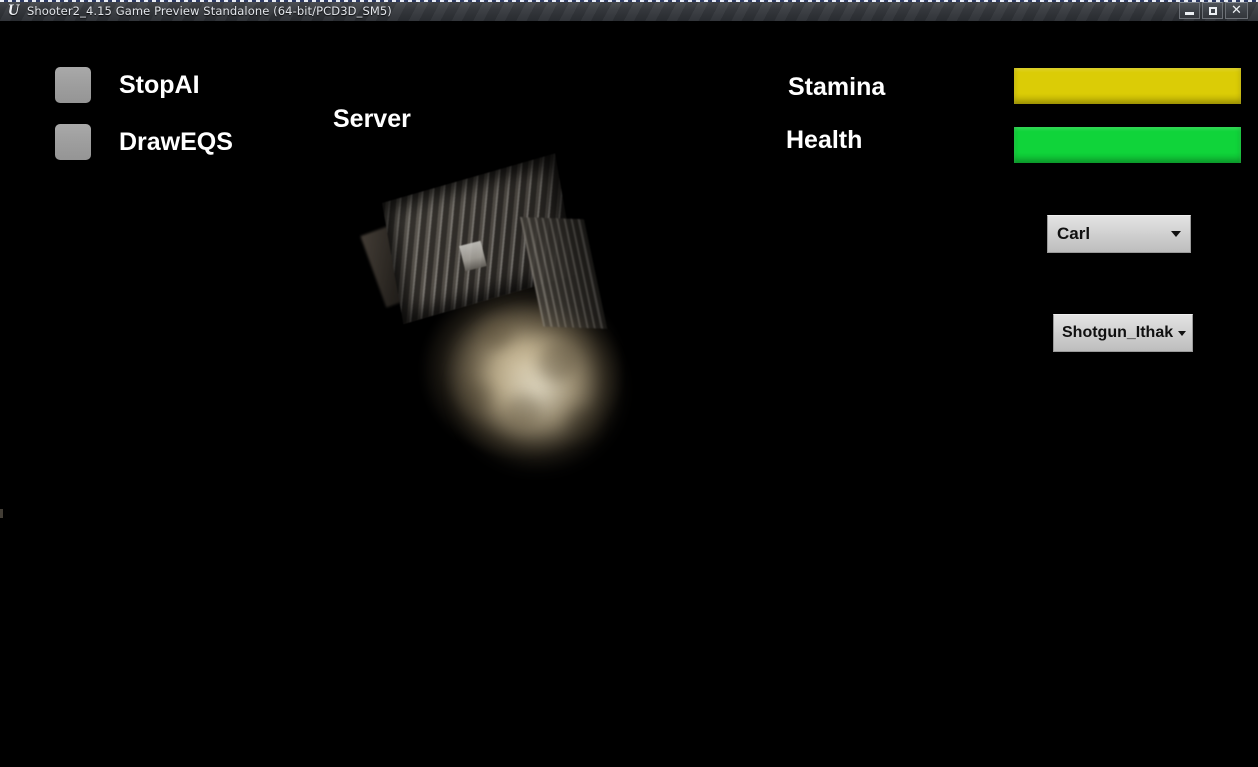 The image size is (1258, 767). I want to click on checkbox-label-stopai: StopAI, so click(159, 84).